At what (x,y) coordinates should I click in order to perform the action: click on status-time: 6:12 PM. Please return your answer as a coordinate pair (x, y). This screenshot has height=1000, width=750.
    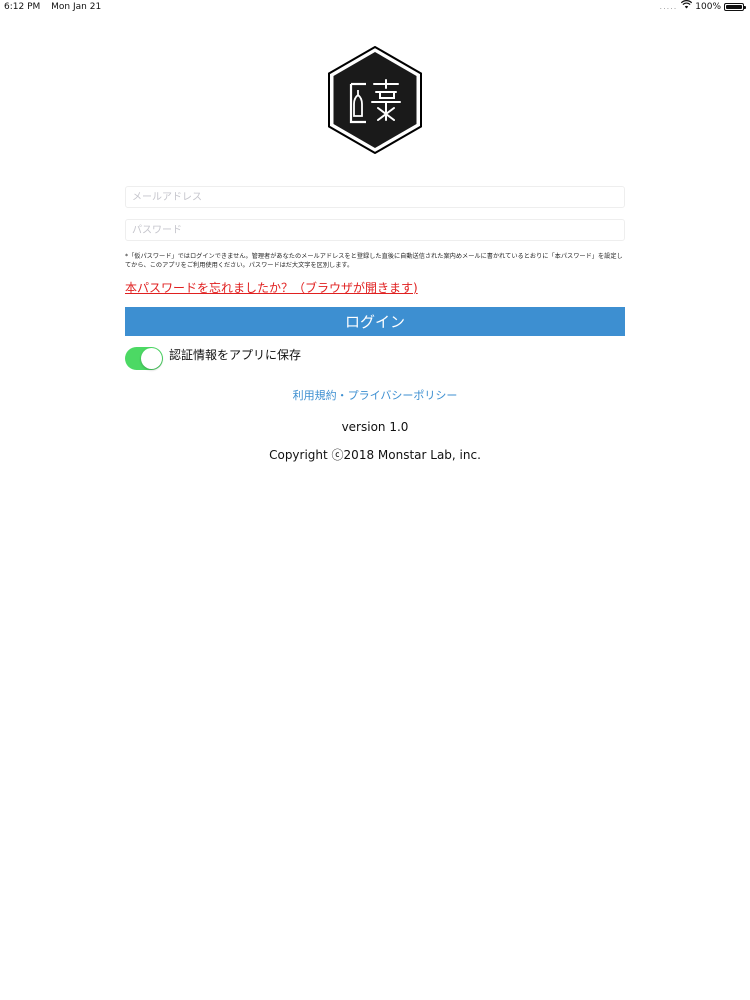
    Looking at the image, I should click on (22, 7).